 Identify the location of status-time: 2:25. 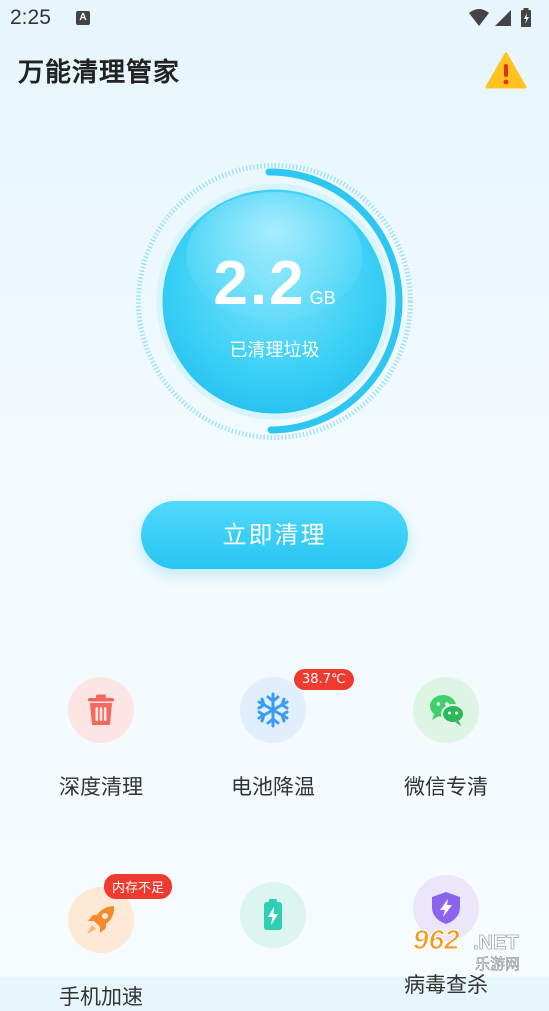
(30, 17).